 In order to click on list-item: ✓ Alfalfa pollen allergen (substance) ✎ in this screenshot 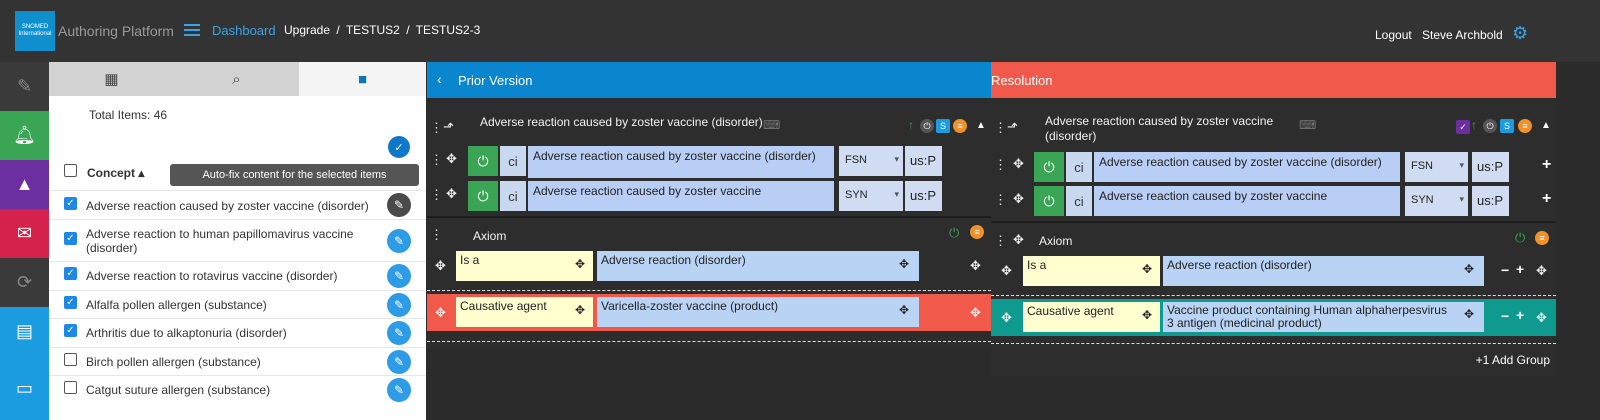, I will do `click(237, 304)`.